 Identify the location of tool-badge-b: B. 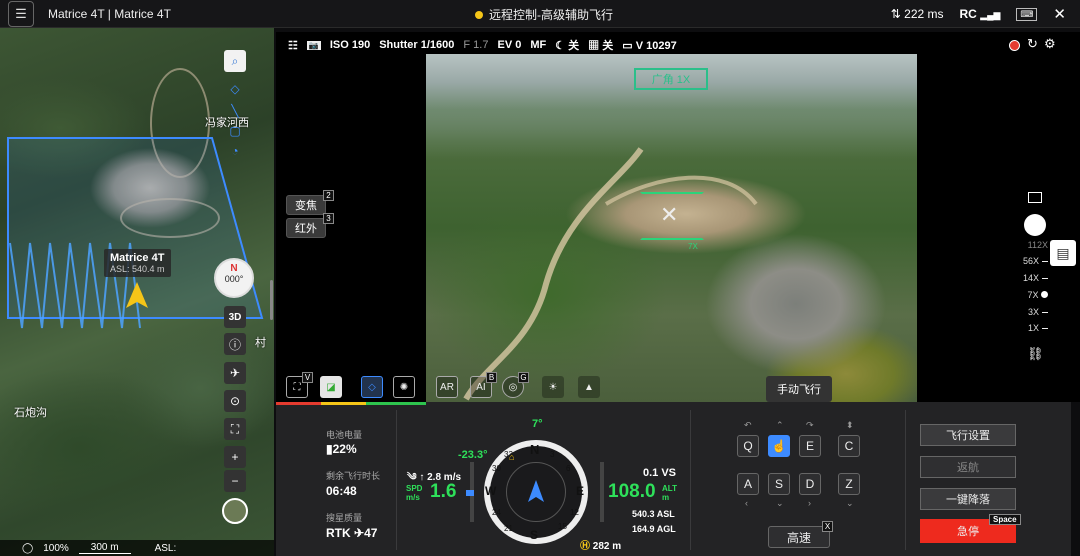
(491, 377).